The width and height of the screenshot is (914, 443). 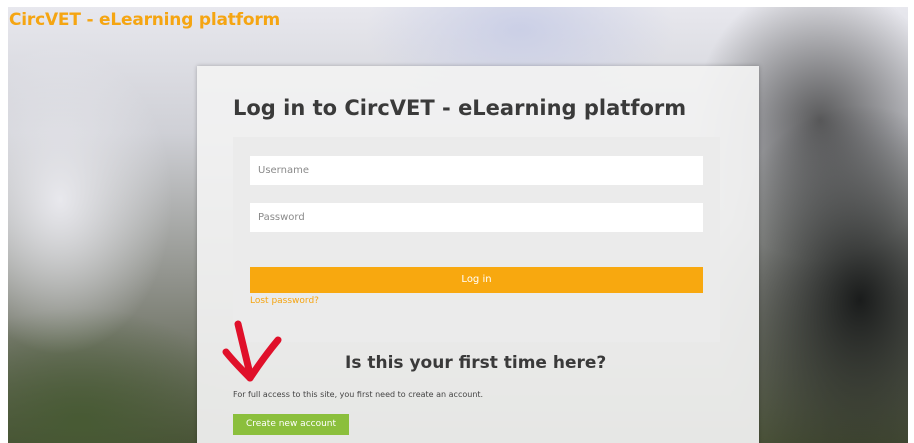 I want to click on page-border-top, so click(x=457, y=3).